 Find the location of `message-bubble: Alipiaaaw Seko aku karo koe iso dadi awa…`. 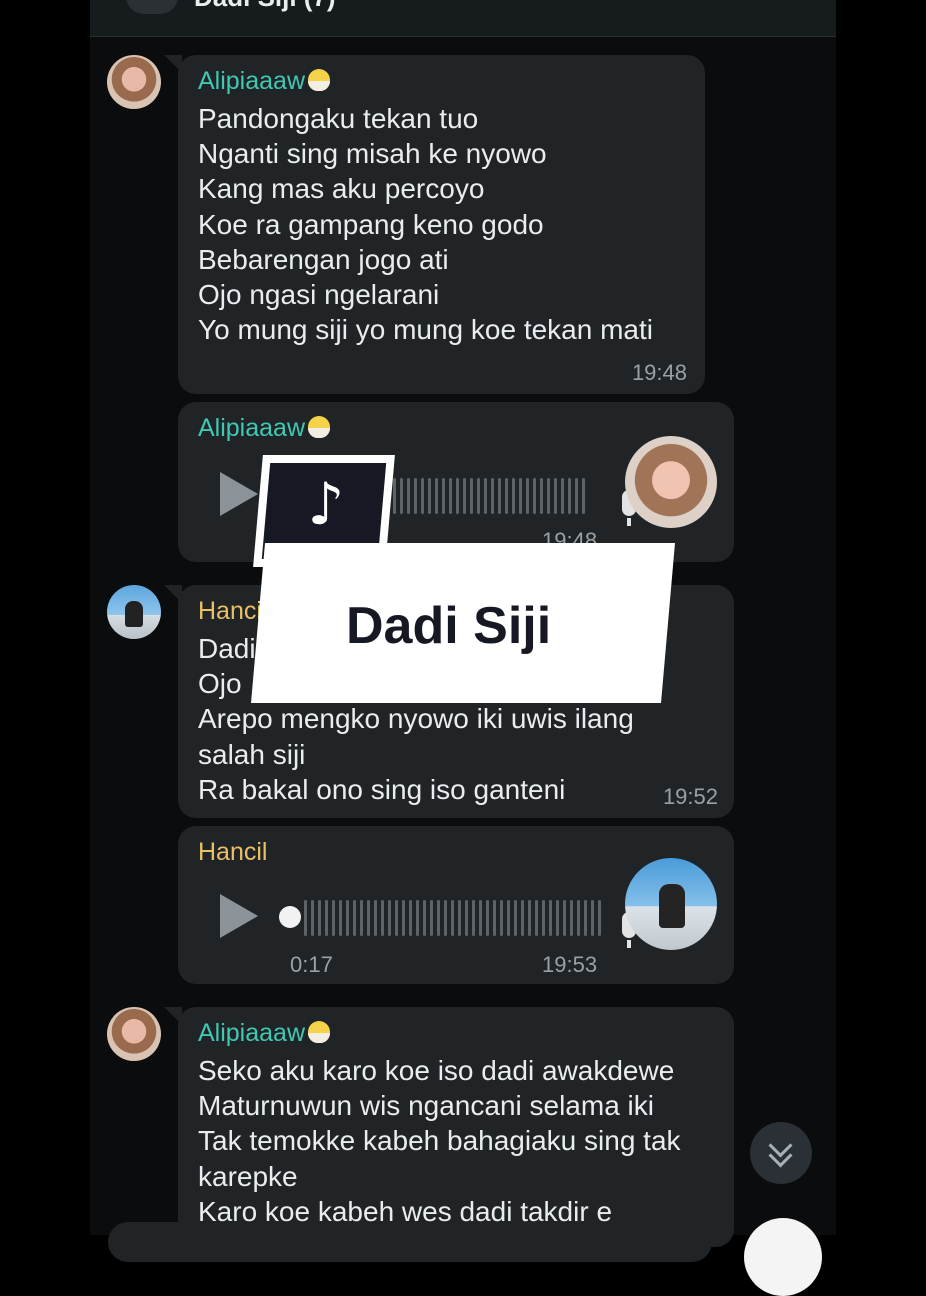

message-bubble: Alipiaaaw Seko aku karo koe iso dadi awa… is located at coordinates (449, 1127).